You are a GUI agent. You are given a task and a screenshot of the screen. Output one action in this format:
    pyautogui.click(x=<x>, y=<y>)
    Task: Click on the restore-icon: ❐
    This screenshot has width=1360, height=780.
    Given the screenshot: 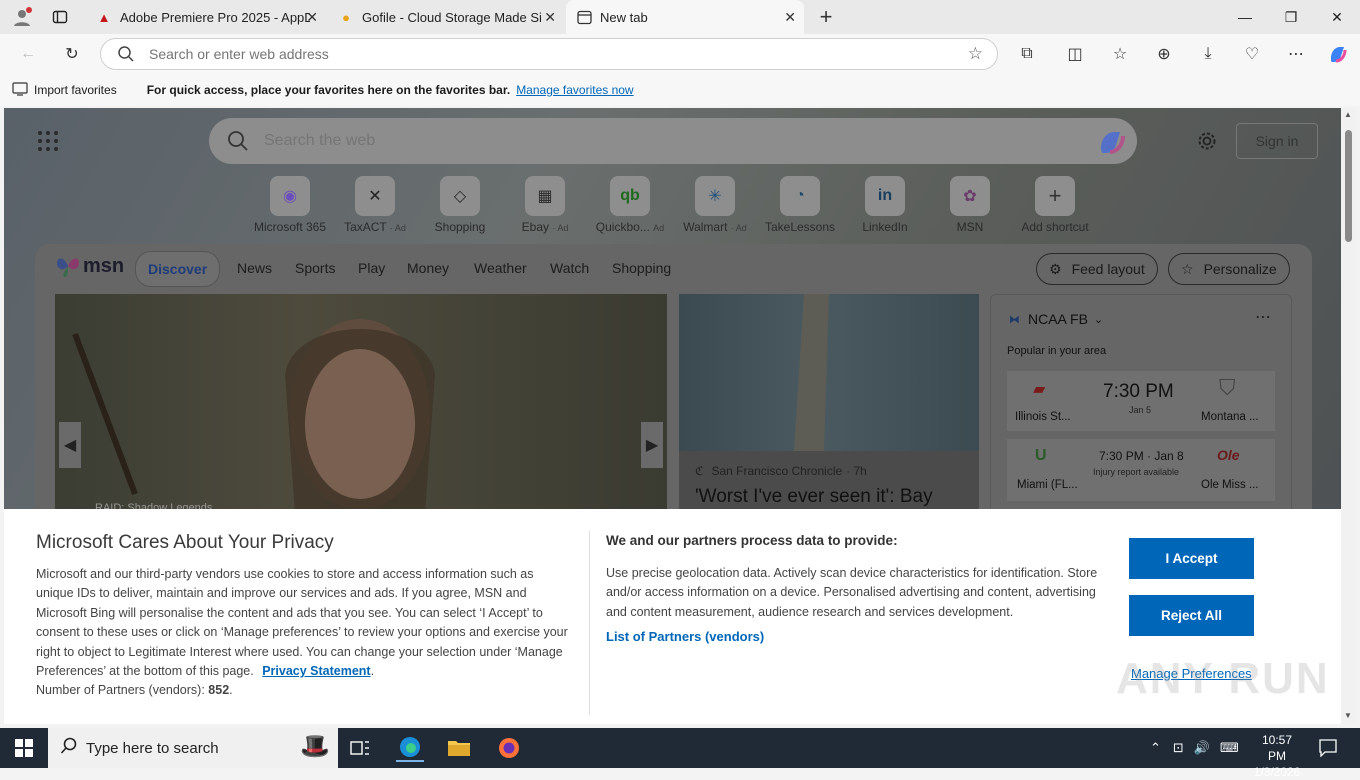 What is the action you would take?
    pyautogui.click(x=1291, y=17)
    